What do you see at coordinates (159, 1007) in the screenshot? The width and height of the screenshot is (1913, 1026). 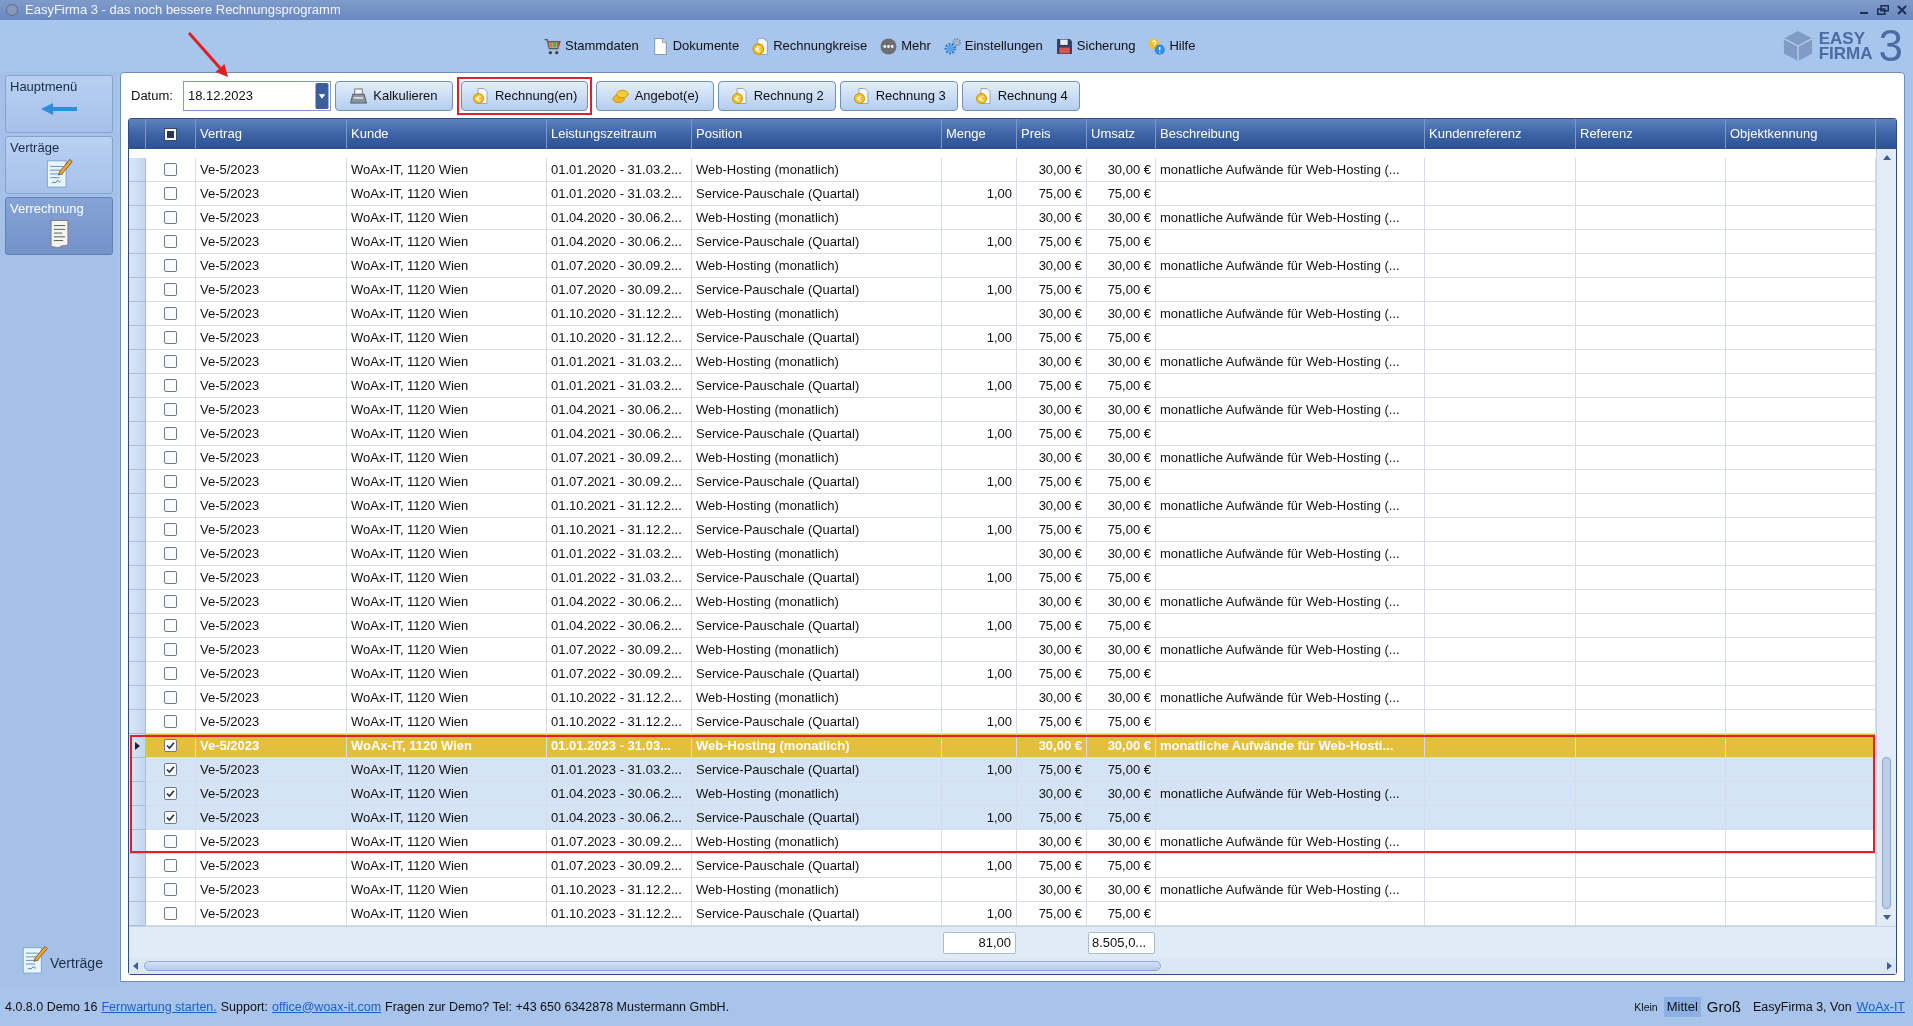 I see `remote-support-link: Fernwartung starten.` at bounding box center [159, 1007].